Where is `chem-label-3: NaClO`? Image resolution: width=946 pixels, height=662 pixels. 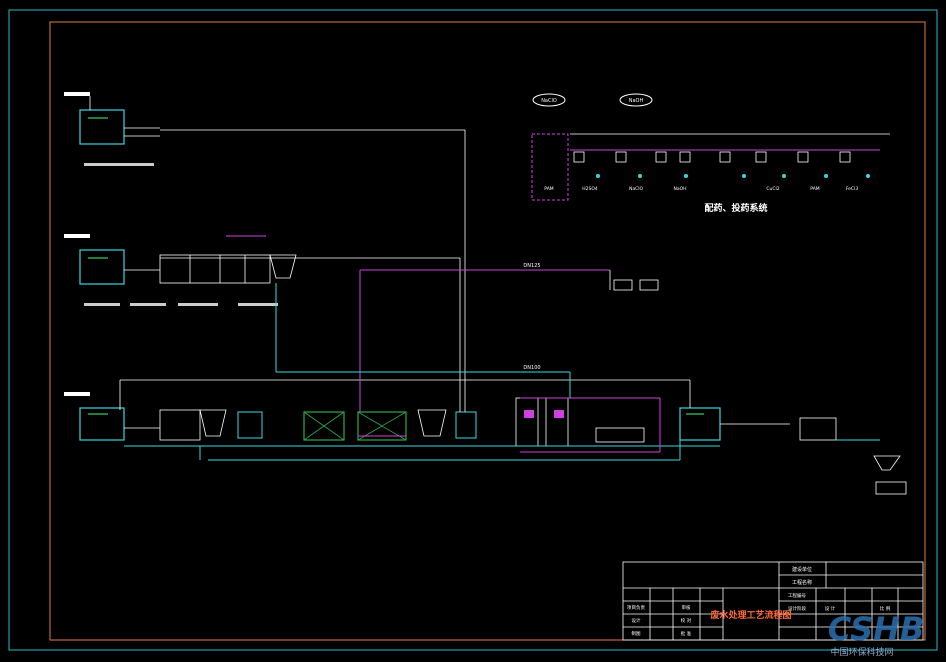 chem-label-3: NaClO is located at coordinates (636, 189).